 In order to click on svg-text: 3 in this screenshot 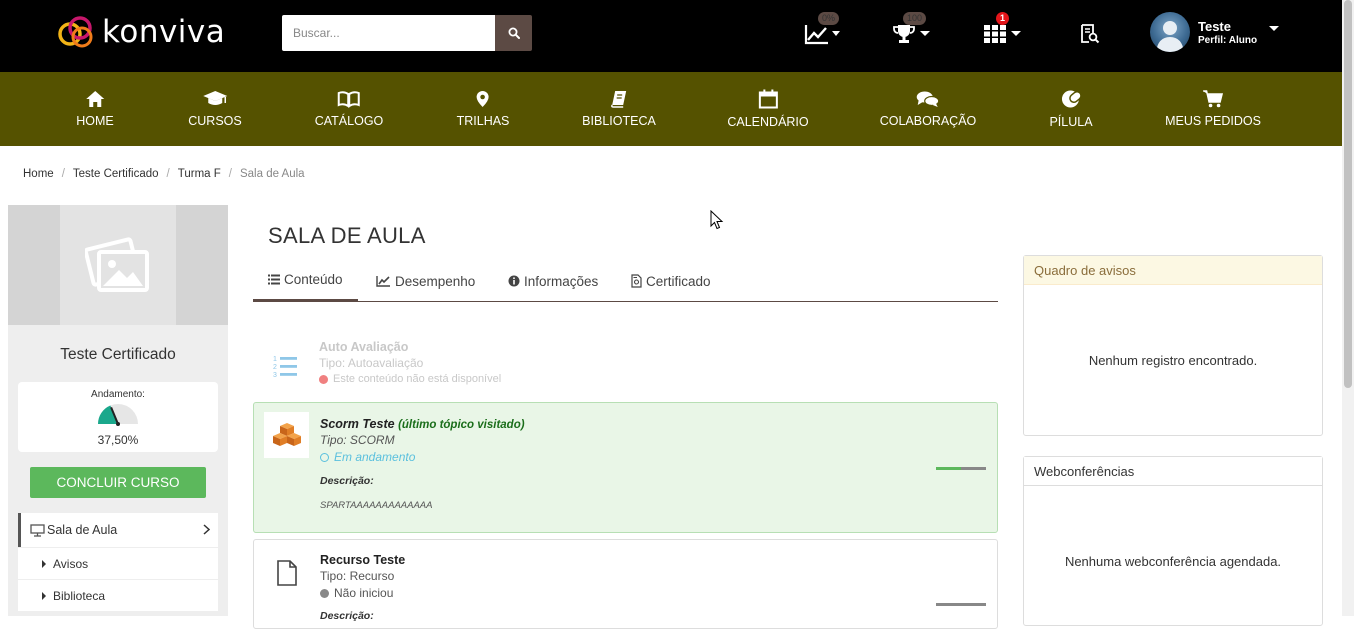, I will do `click(275, 375)`.